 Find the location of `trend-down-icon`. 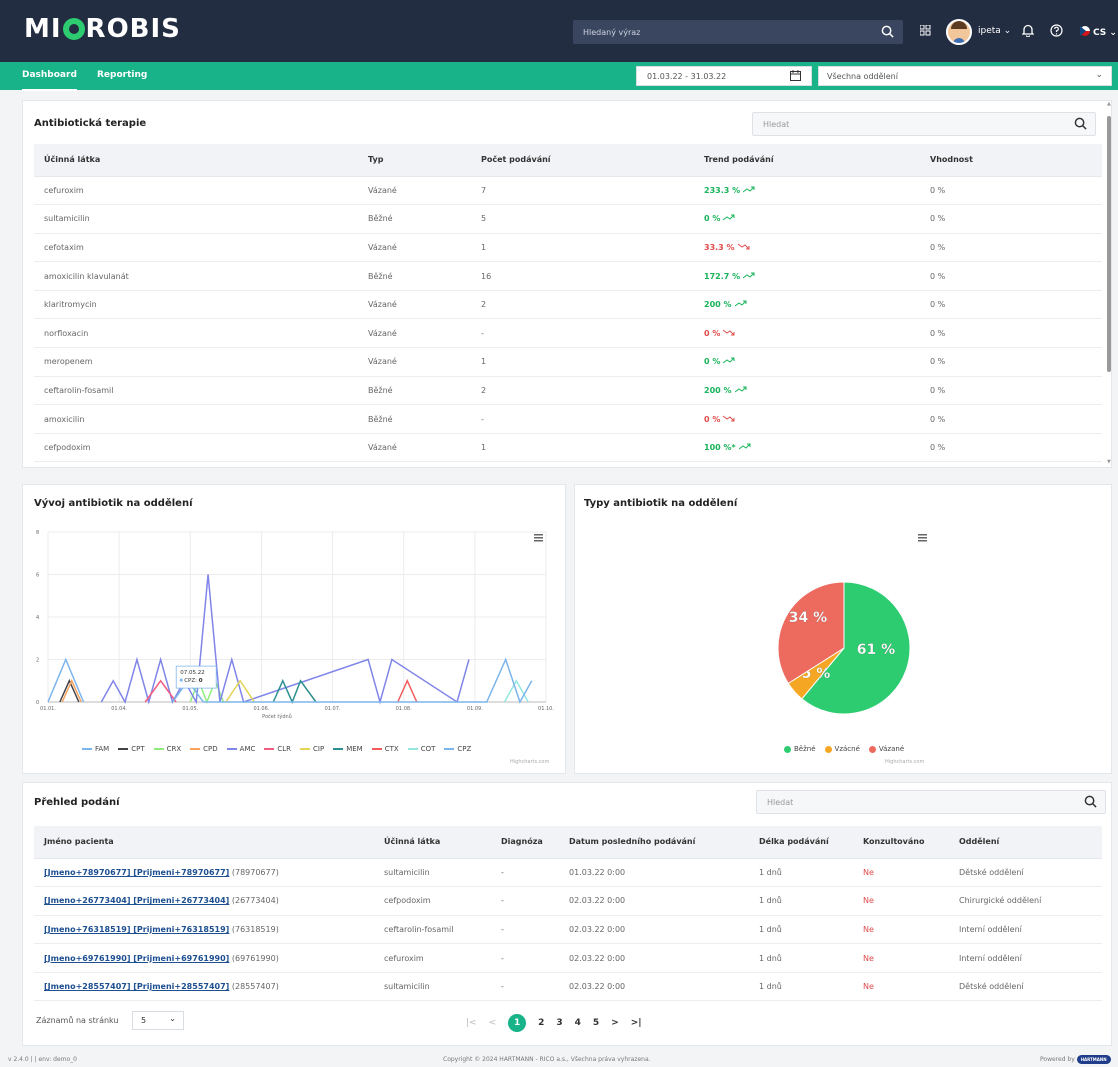

trend-down-icon is located at coordinates (743, 247).